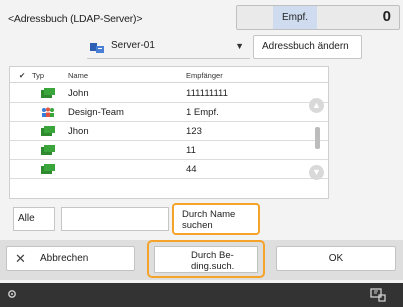 The image size is (403, 307). What do you see at coordinates (12, 294) in the screenshot?
I see `gear-icon` at bounding box center [12, 294].